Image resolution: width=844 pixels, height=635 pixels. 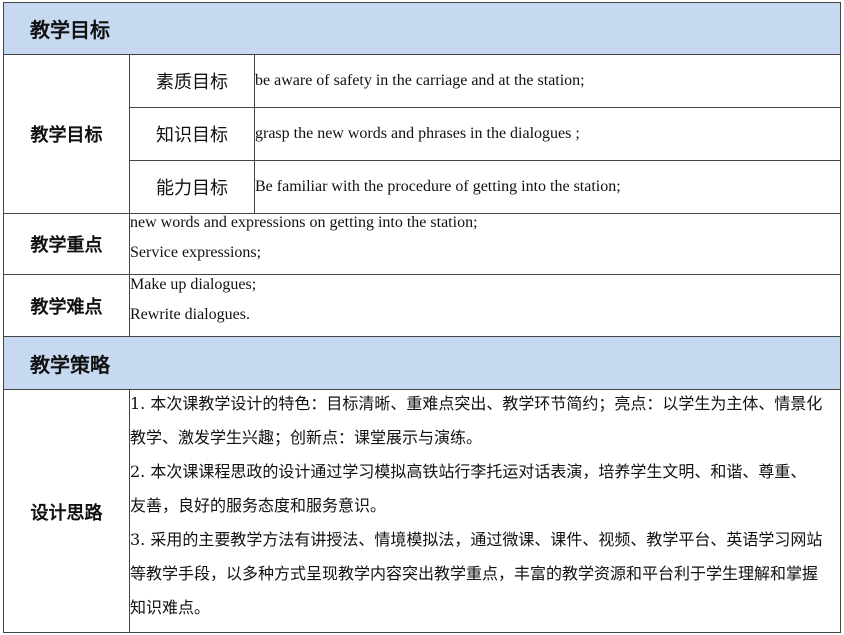 I want to click on key-point-line: Service expressions;, so click(x=196, y=252).